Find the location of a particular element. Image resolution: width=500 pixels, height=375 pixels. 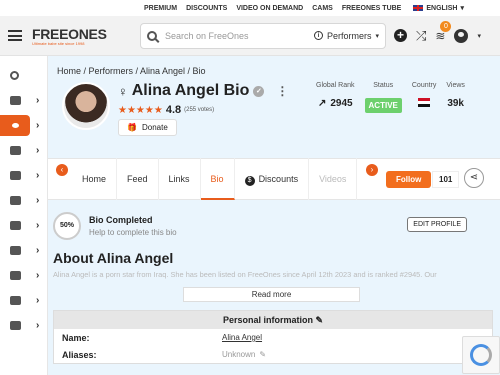

aliases-value: Unknown is located at coordinates (239, 354).